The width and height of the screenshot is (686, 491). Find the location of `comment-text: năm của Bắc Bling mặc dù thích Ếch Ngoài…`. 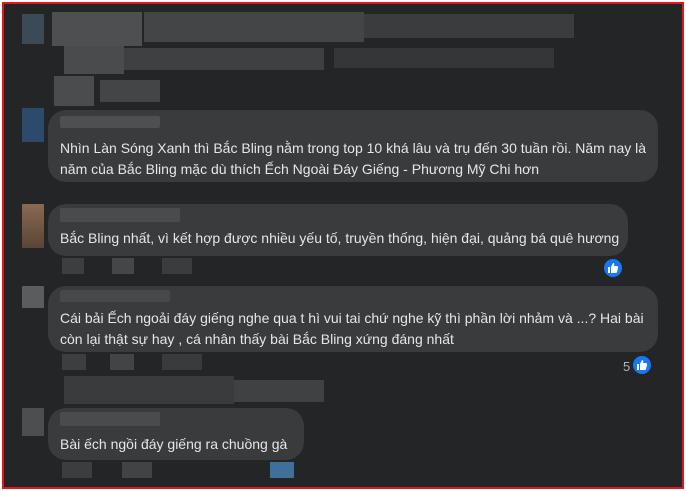

comment-text: năm của Bắc Bling mặc dù thích Ếch Ngoài… is located at coordinates (300, 169).